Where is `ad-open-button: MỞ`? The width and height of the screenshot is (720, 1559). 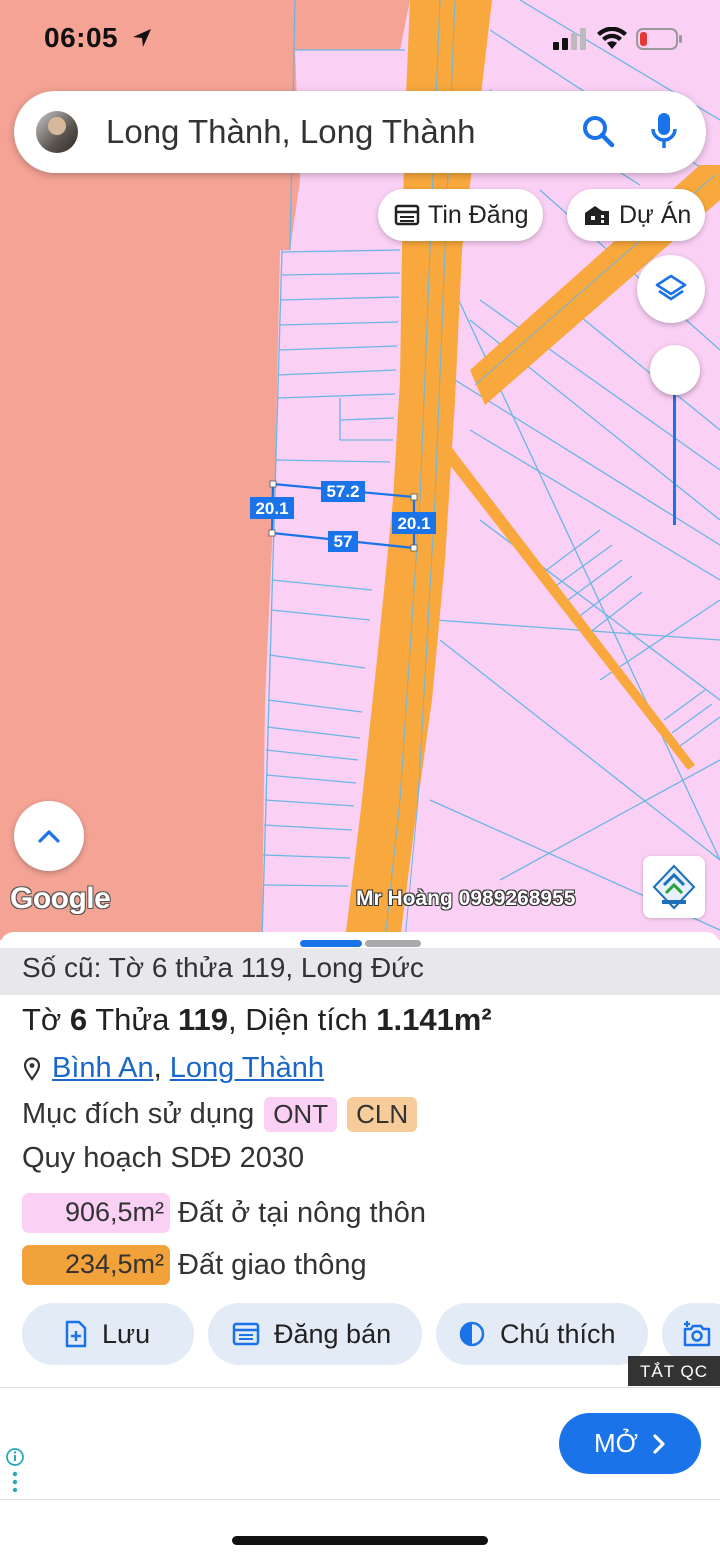
ad-open-button: MỞ is located at coordinates (630, 1443).